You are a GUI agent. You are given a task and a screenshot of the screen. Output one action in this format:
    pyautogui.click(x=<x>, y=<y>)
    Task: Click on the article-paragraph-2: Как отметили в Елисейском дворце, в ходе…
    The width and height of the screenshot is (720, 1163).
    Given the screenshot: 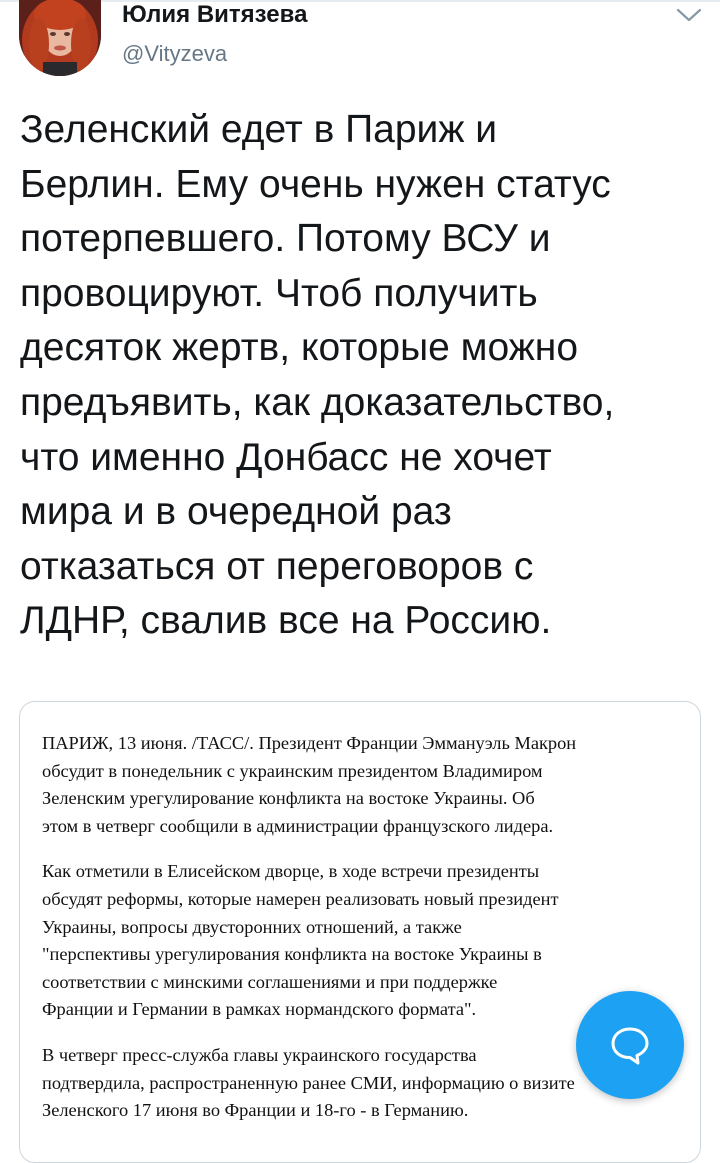 What is the action you would take?
    pyautogui.click(x=300, y=940)
    